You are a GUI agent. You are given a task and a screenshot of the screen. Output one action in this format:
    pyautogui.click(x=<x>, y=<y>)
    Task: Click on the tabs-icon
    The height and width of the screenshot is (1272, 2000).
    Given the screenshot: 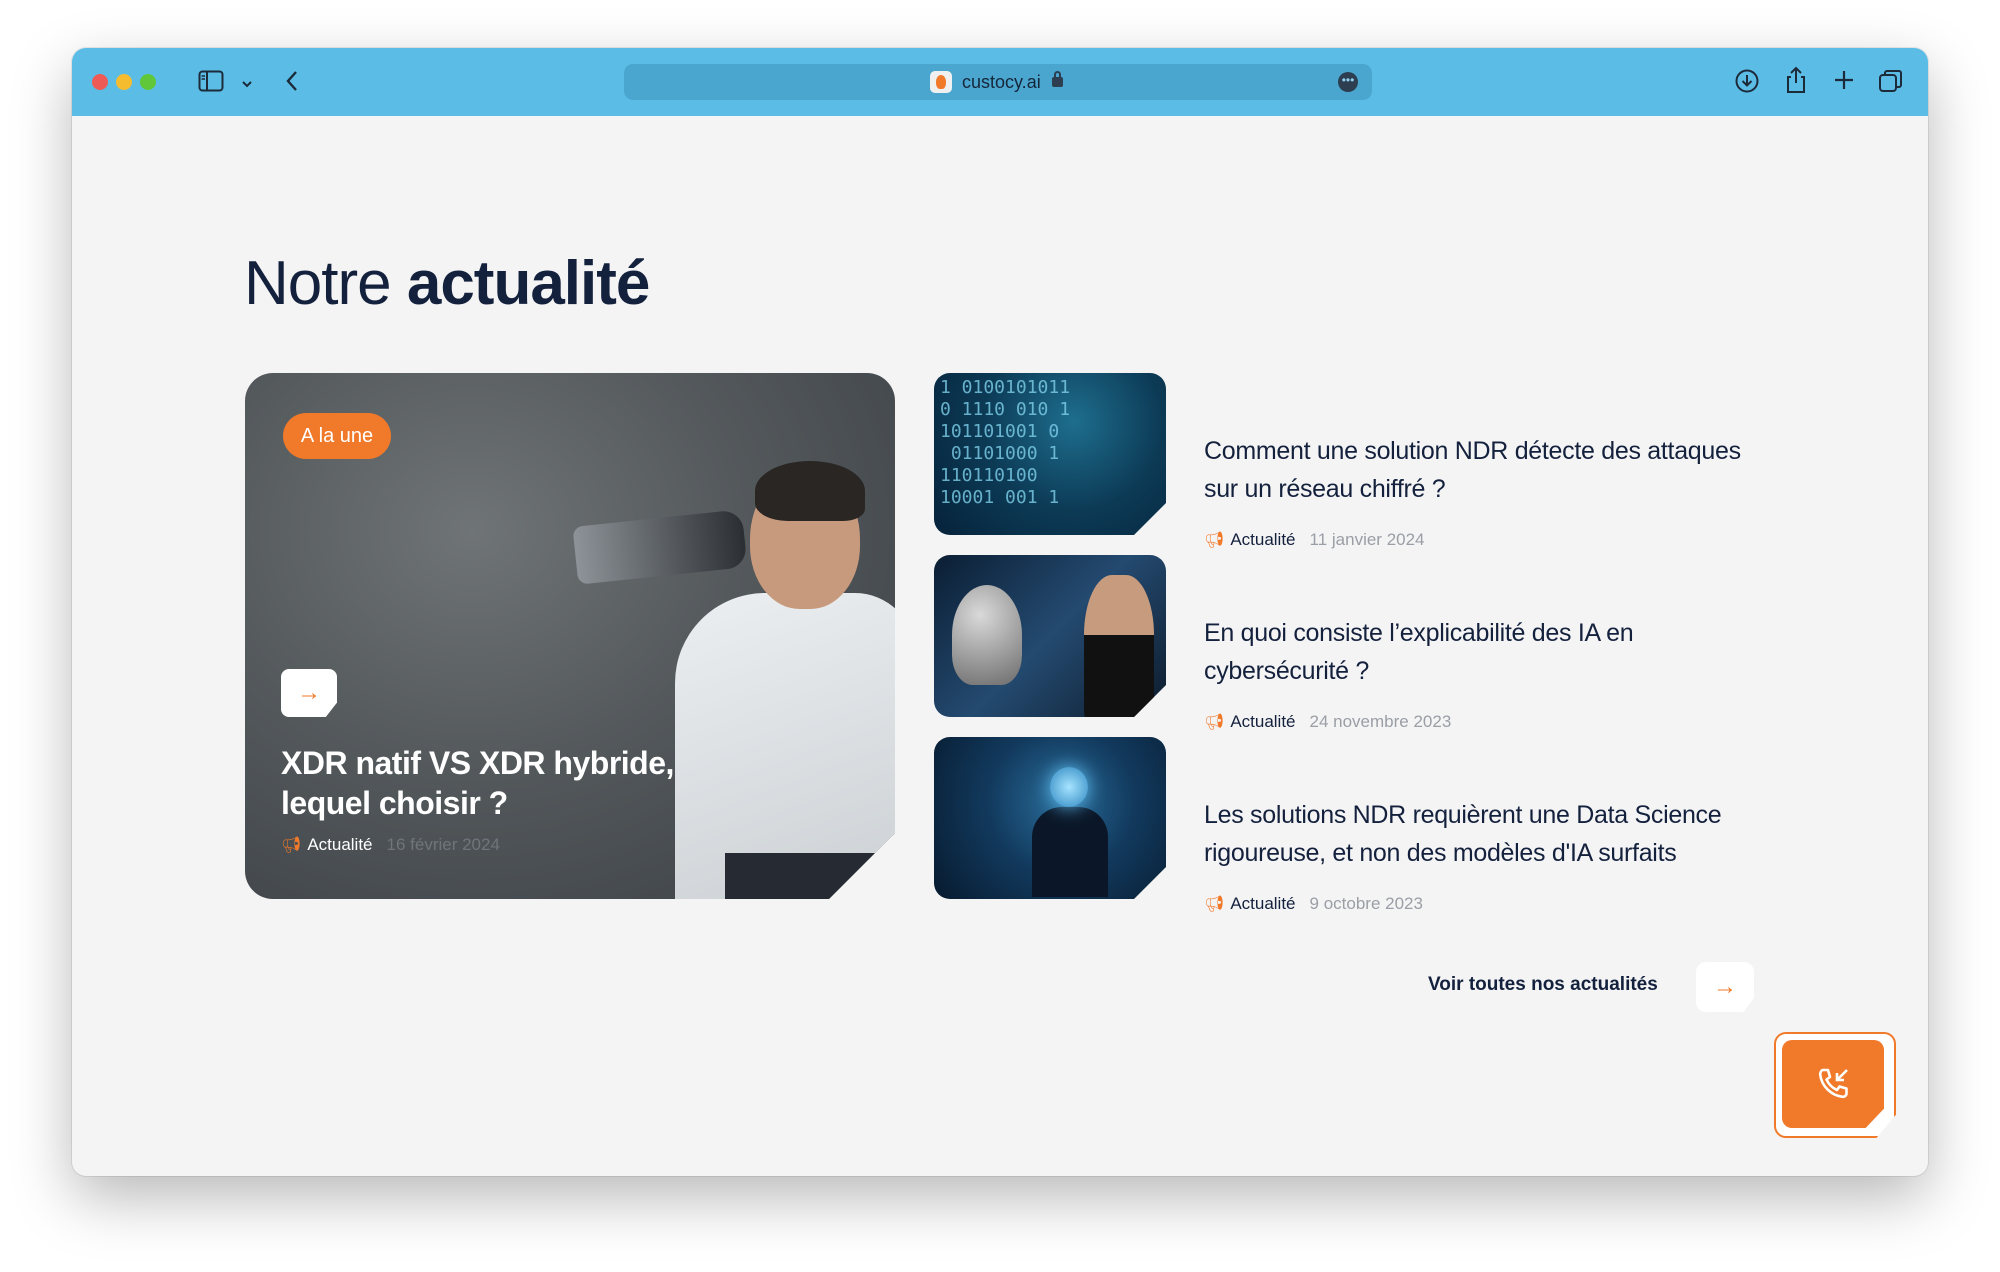 What is the action you would take?
    pyautogui.click(x=1891, y=83)
    